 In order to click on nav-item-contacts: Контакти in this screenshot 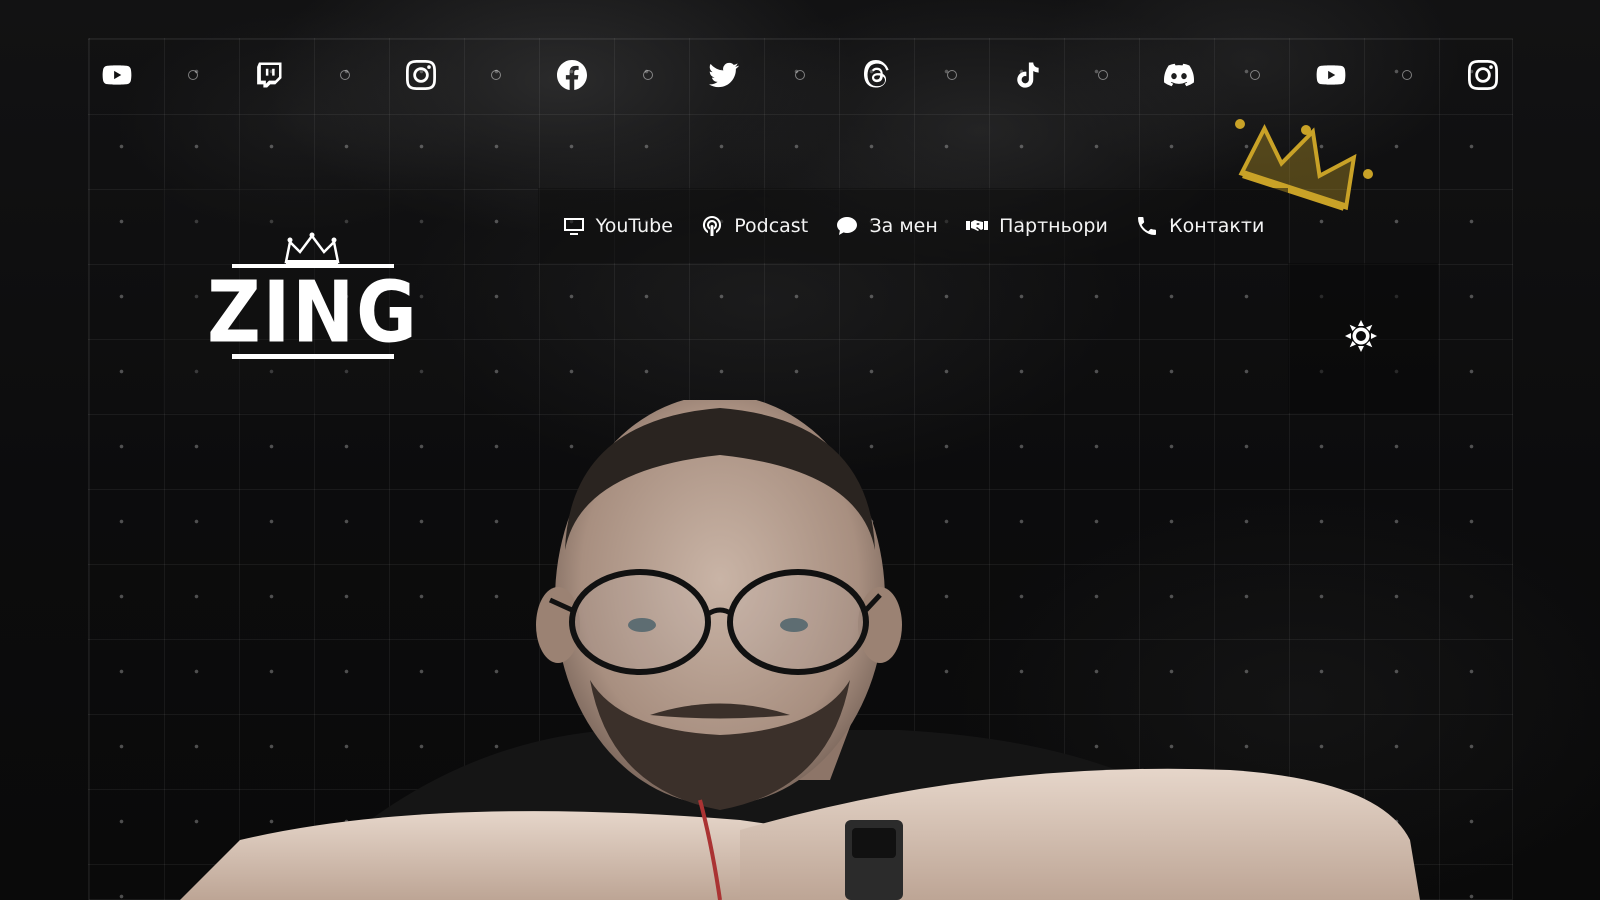, I will do `click(1199, 226)`.